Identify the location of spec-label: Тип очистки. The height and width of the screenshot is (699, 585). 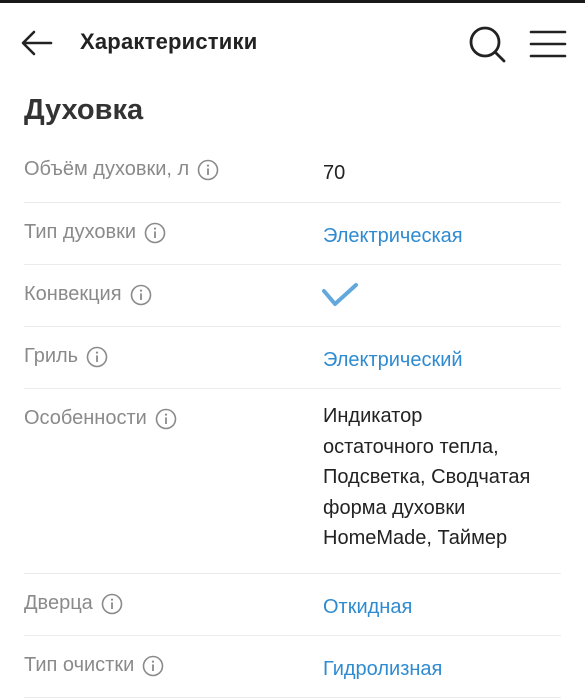
(94, 665).